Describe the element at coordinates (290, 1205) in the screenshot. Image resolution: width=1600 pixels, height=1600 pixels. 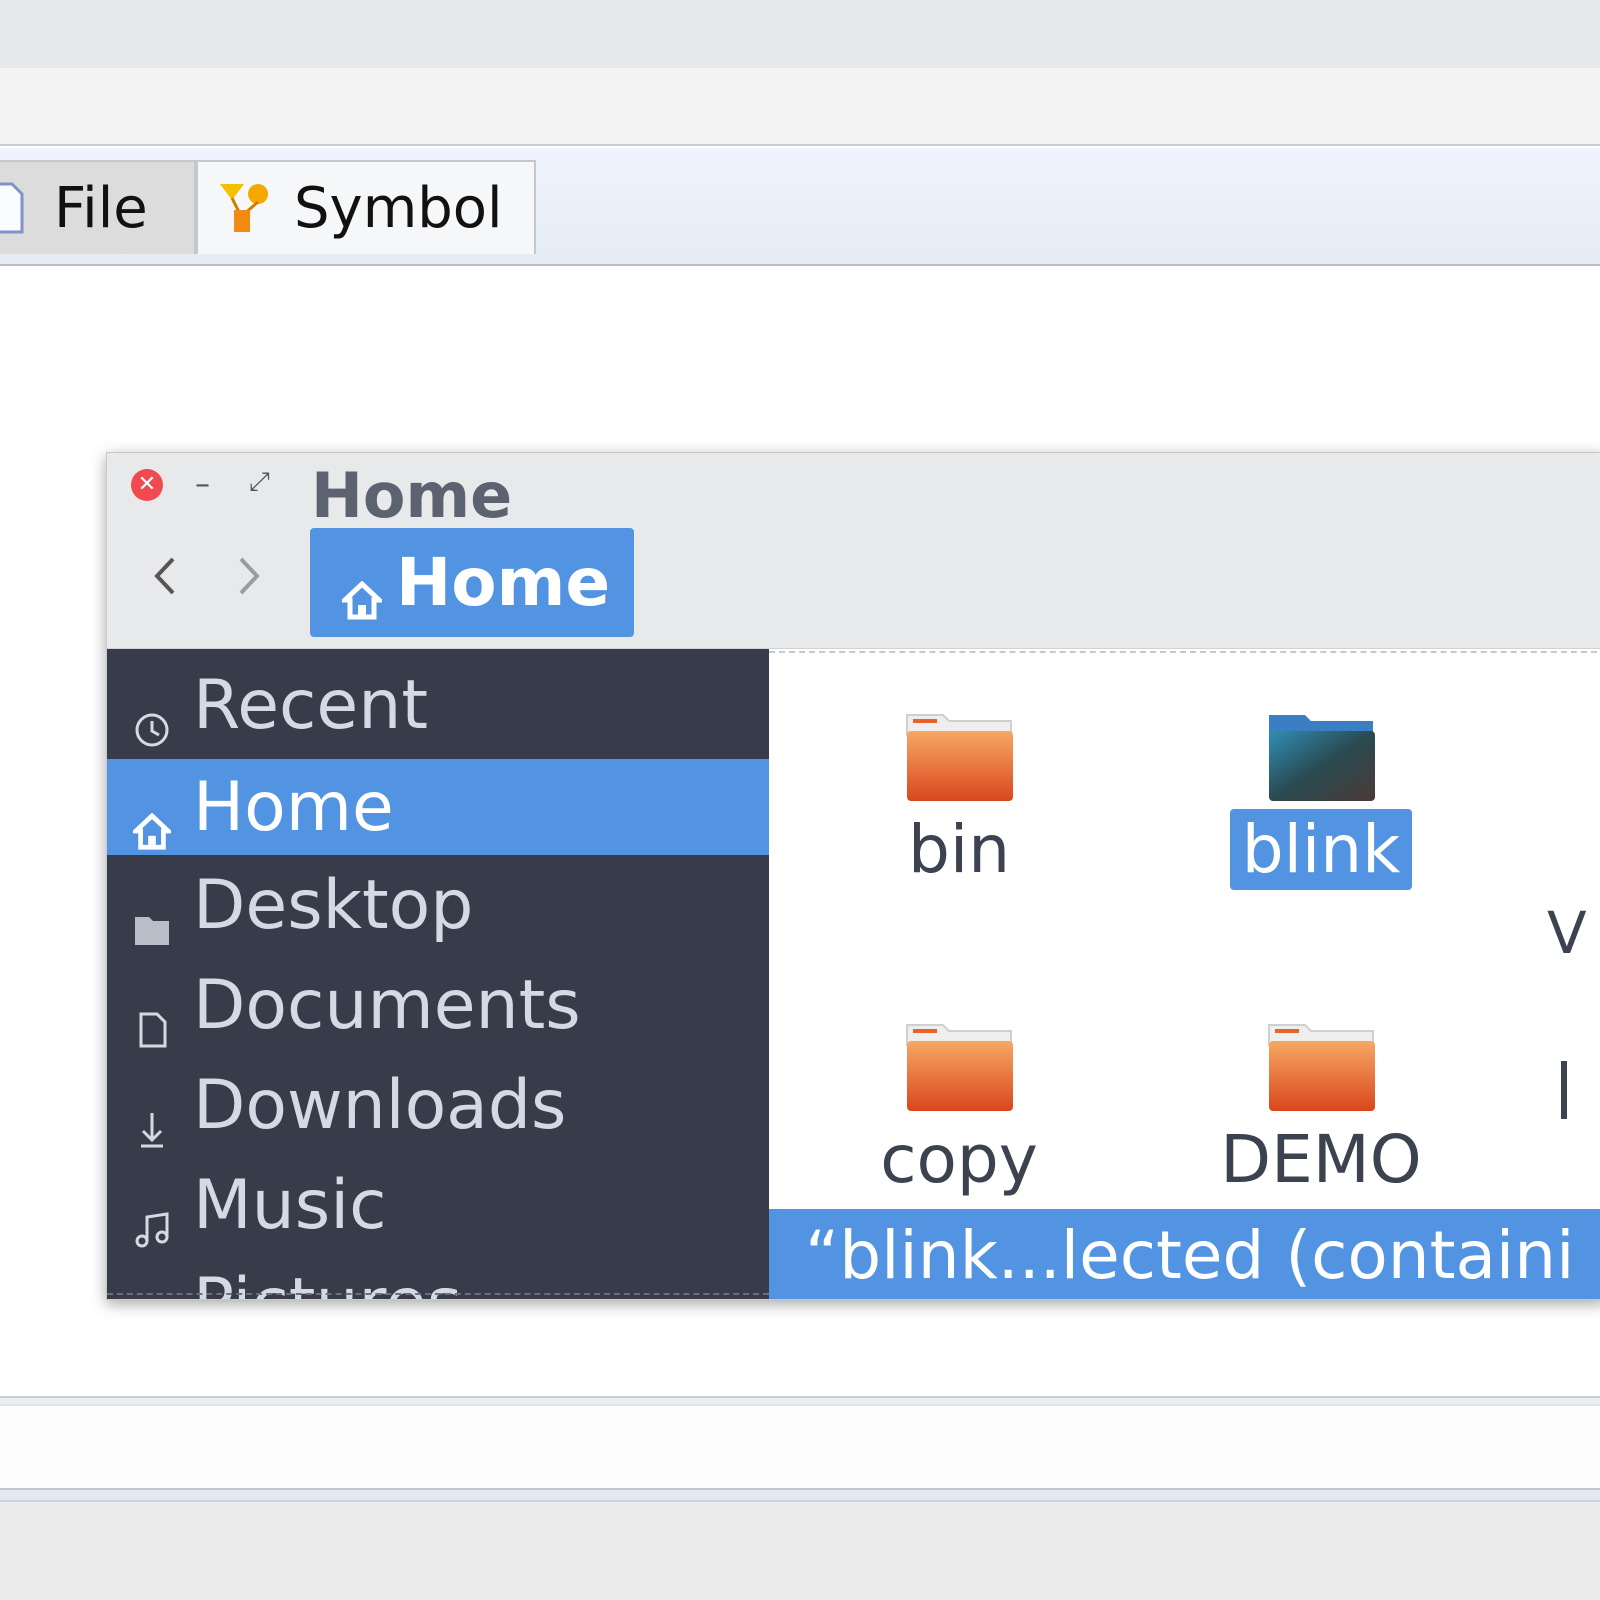
I see `sidebar-item-label: Music` at that location.